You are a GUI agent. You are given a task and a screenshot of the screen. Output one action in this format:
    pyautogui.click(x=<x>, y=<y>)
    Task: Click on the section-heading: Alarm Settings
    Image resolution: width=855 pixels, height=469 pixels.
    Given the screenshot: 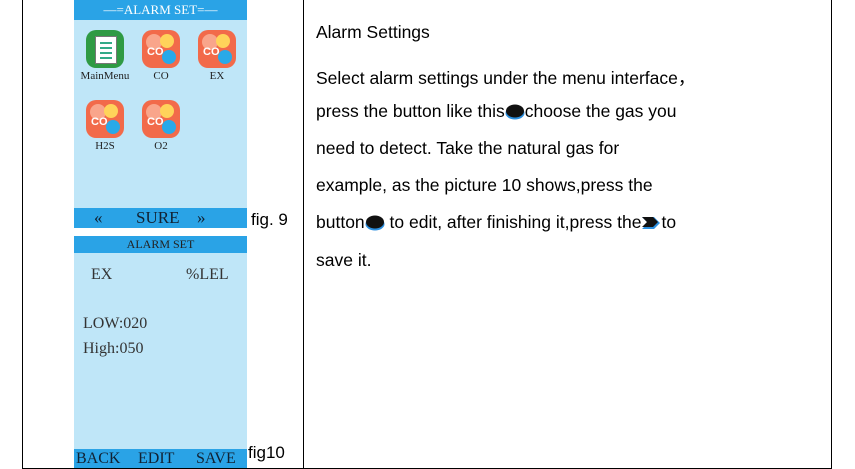 What is the action you would take?
    pyautogui.click(x=373, y=32)
    